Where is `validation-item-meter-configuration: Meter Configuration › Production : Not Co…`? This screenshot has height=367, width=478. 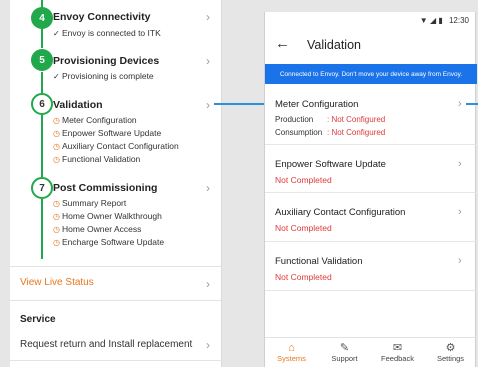
validation-item-meter-configuration: Meter Configuration › Production : Not Co… is located at coordinates (371, 118).